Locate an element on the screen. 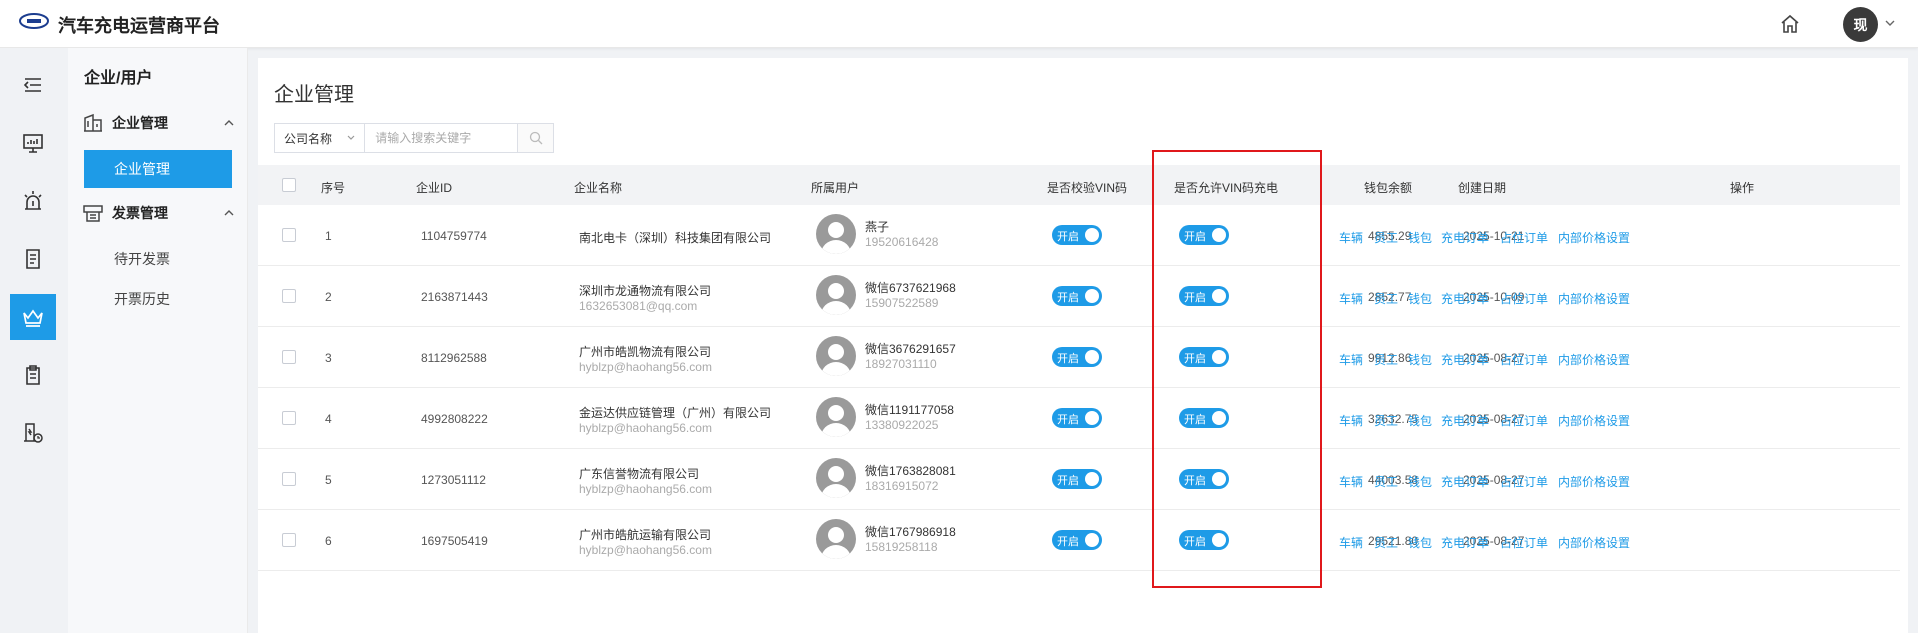  menu-group-invoice: 发票管理 is located at coordinates (159, 213).